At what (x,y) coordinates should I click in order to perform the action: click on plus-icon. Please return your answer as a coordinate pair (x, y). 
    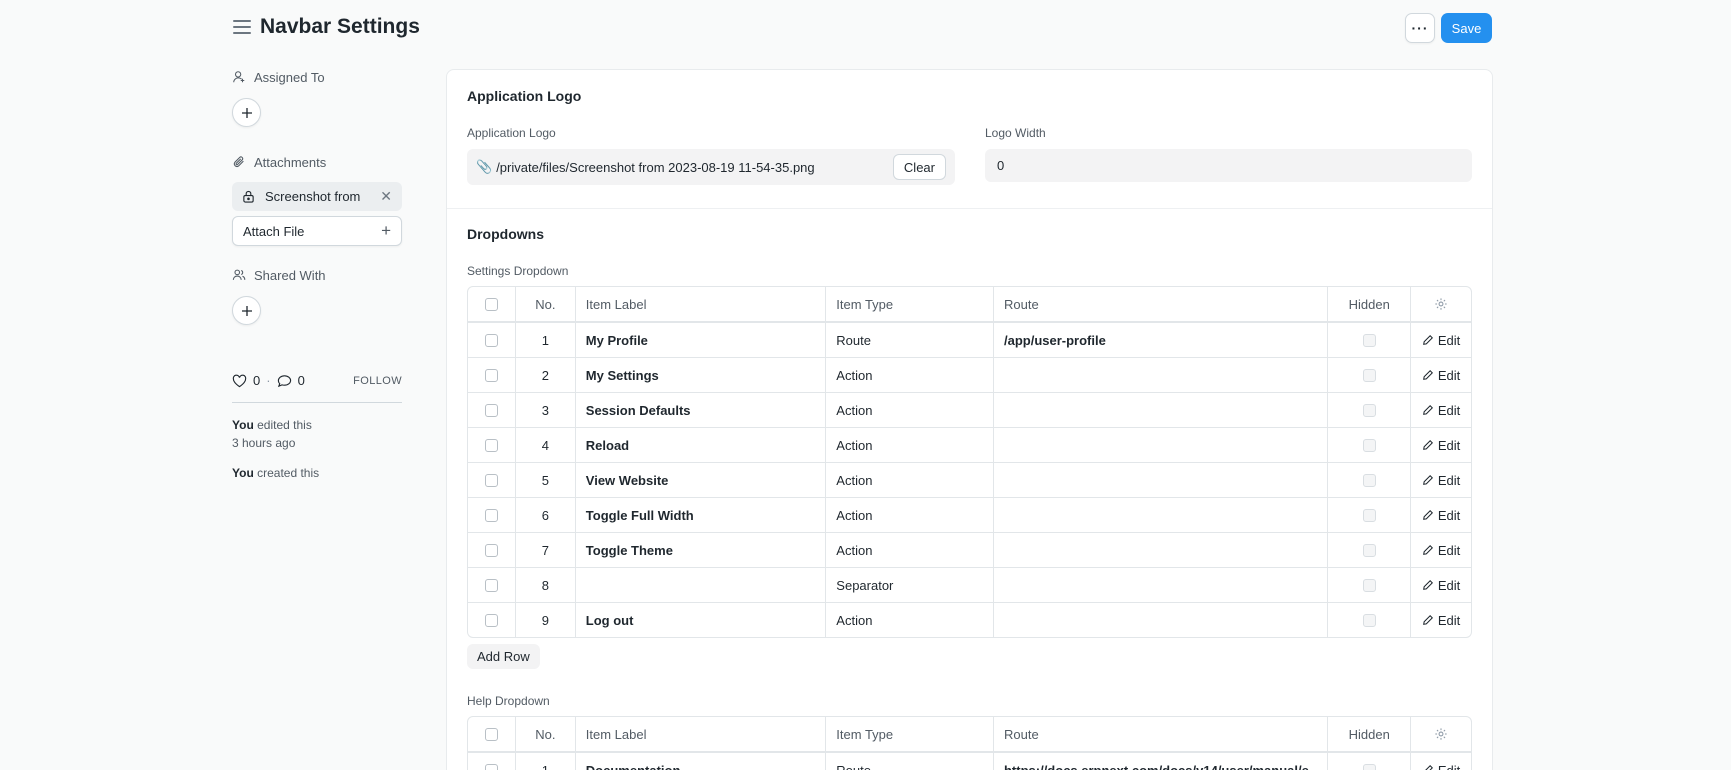
    Looking at the image, I should click on (246, 112).